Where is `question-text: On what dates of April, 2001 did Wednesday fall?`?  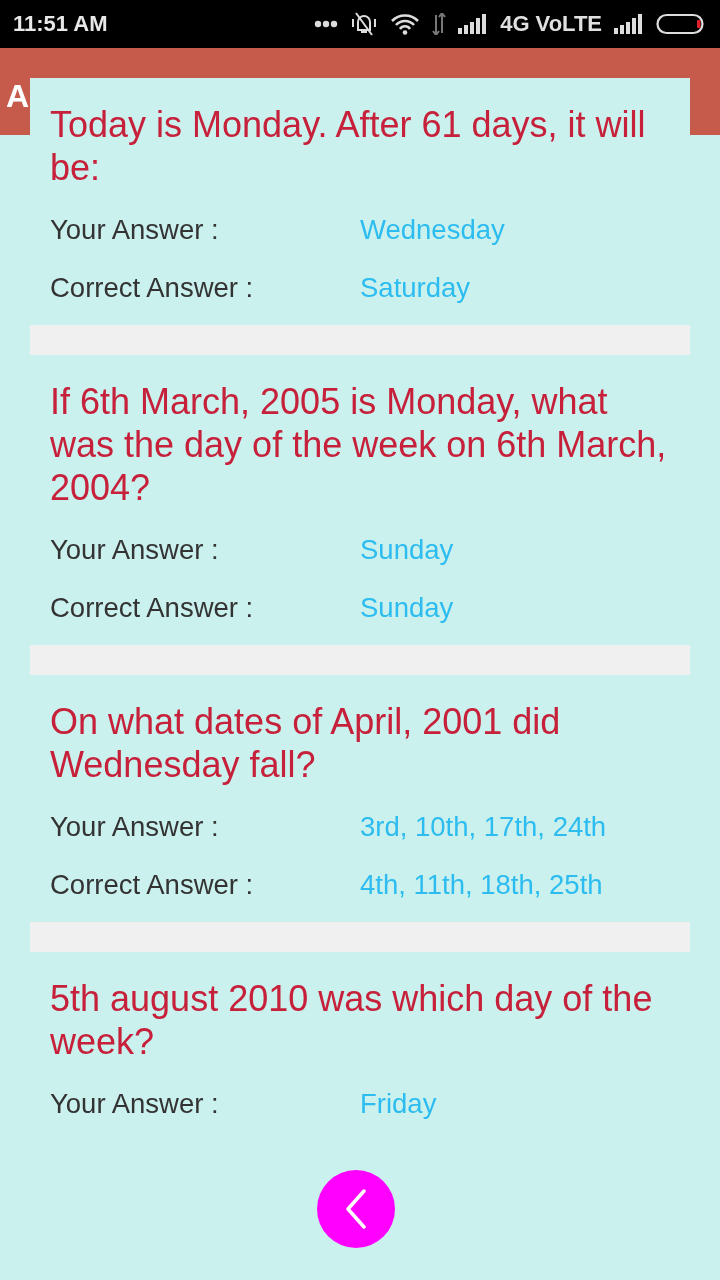
question-text: On what dates of April, 2001 did Wednesday fall? is located at coordinates (306, 743).